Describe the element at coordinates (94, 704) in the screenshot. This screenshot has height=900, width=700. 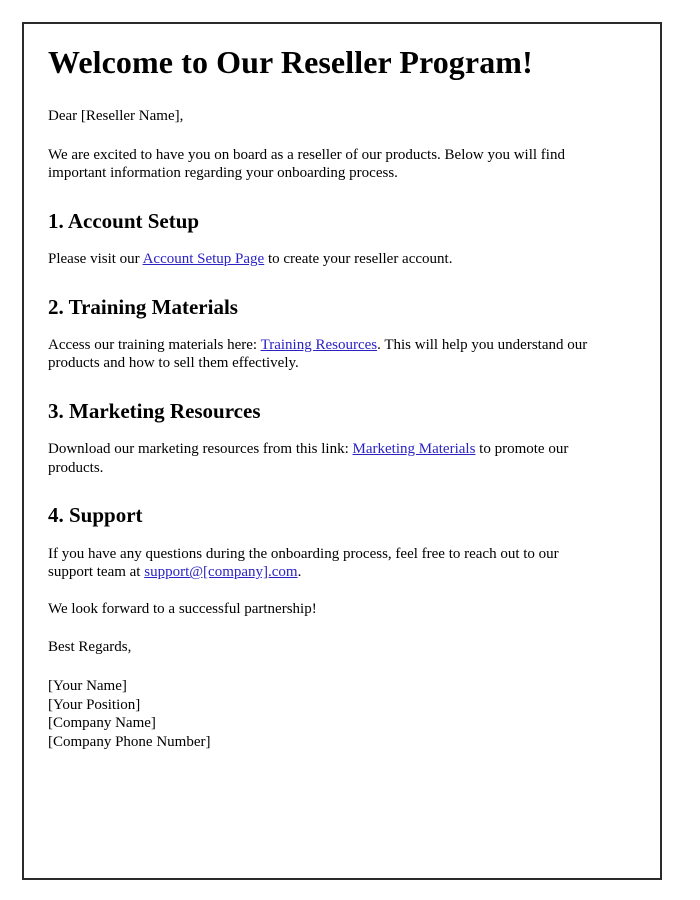
I see `signature-line-position: [Your Position]` at that location.